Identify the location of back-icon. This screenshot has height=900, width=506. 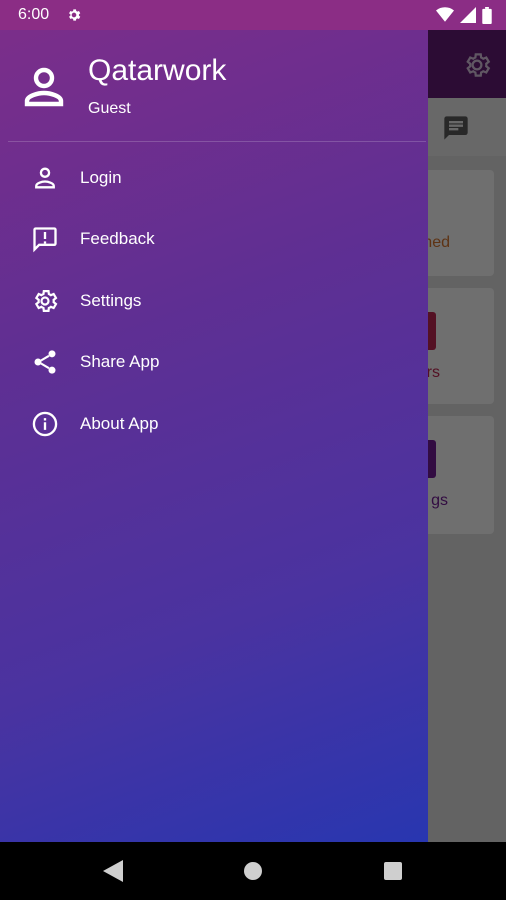
(113, 871).